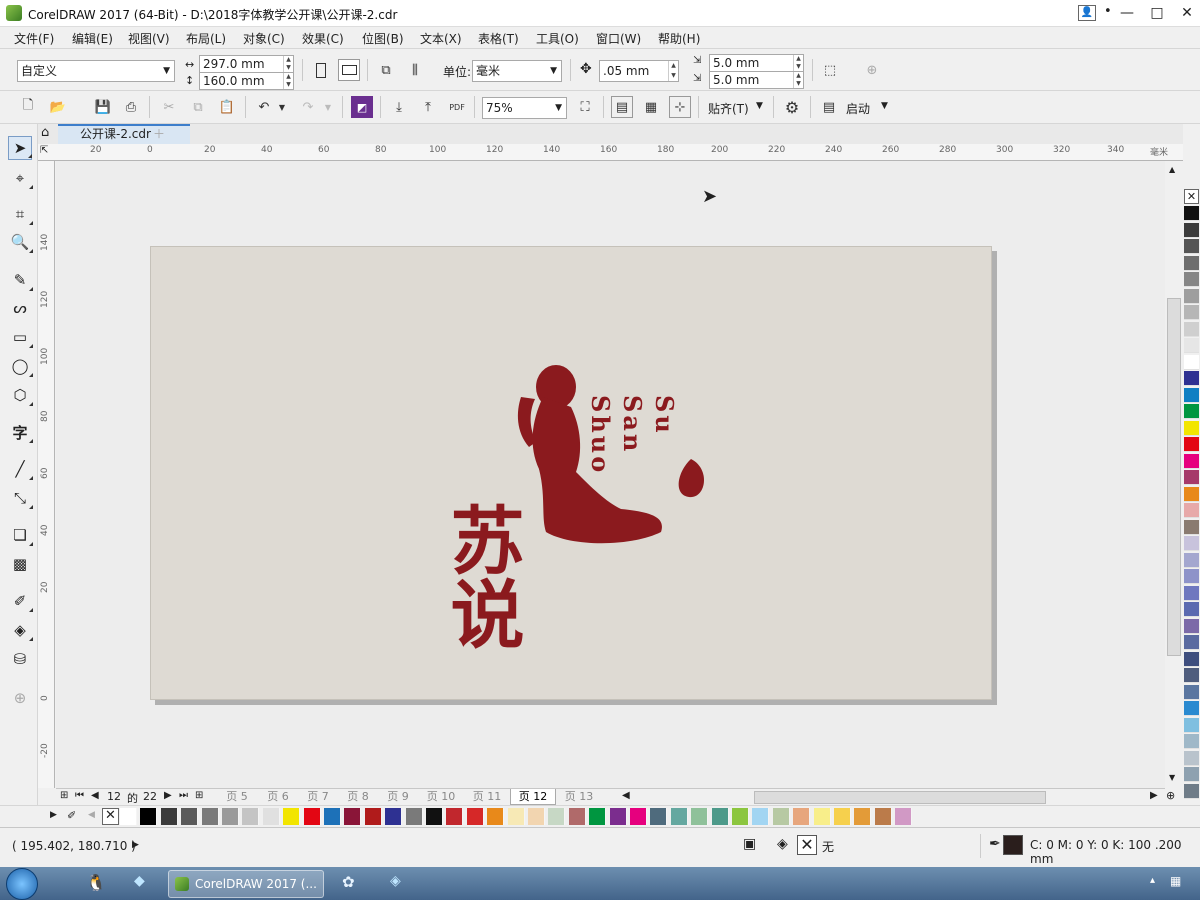 The width and height of the screenshot is (1200, 900). What do you see at coordinates (323, 38) in the screenshot?
I see `menu-effects: 效果(C)` at bounding box center [323, 38].